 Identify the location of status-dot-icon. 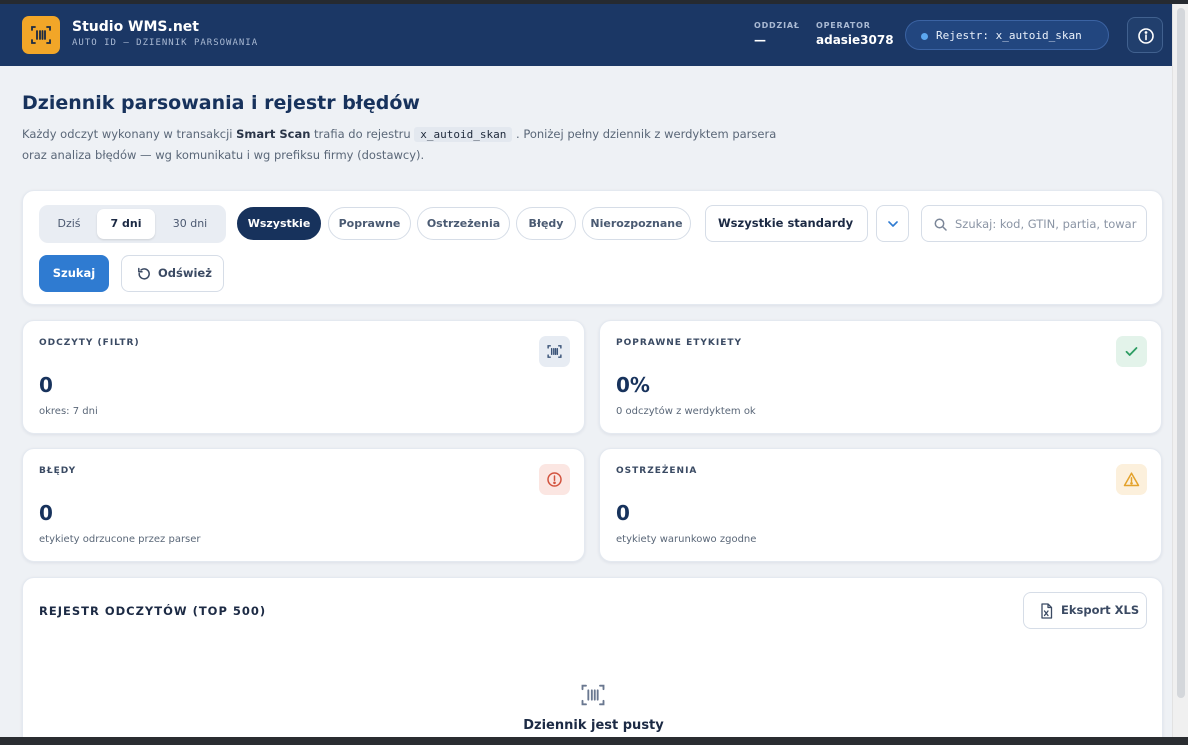
(924, 36).